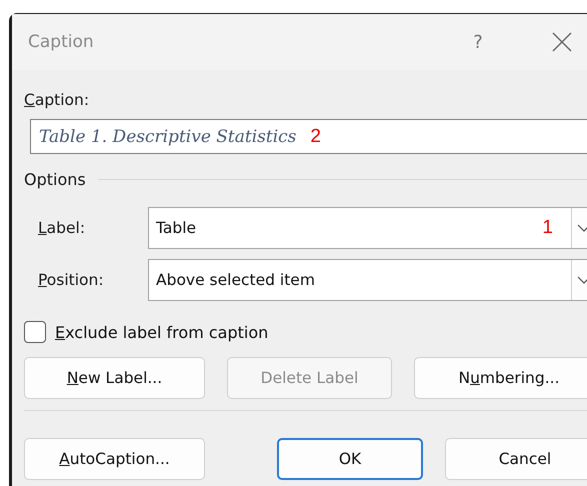 The width and height of the screenshot is (587, 486). I want to click on window-title: Caption, so click(61, 42).